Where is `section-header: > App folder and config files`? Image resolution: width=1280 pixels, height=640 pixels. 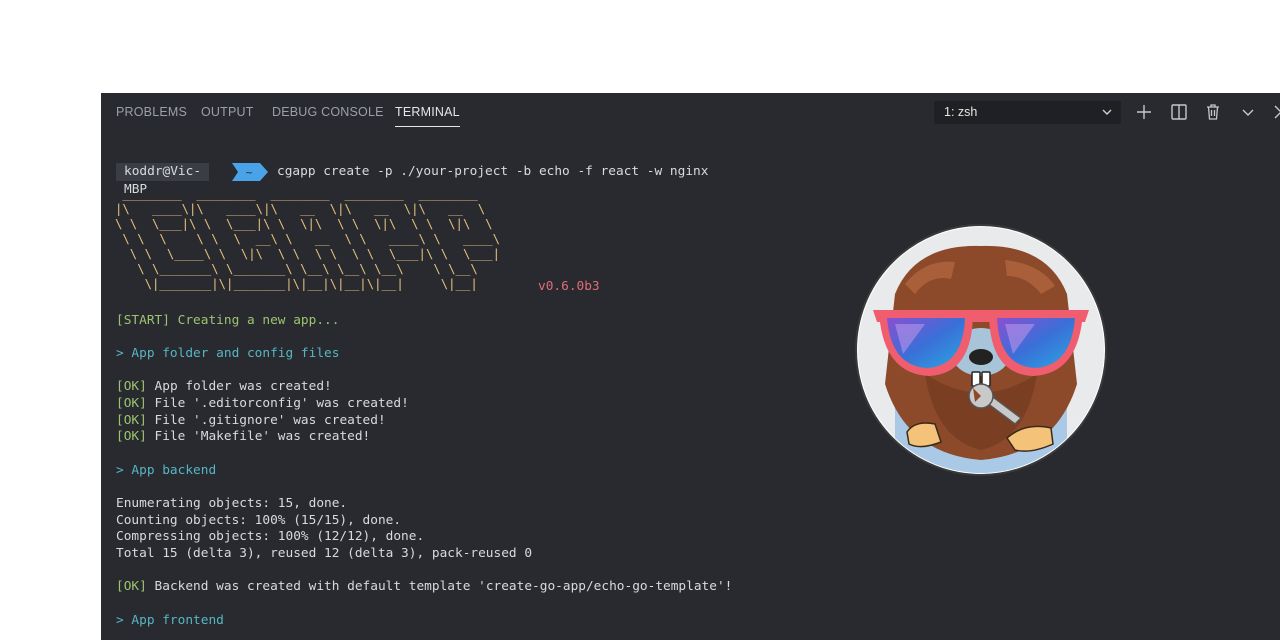 section-header: > App folder and config files is located at coordinates (228, 353).